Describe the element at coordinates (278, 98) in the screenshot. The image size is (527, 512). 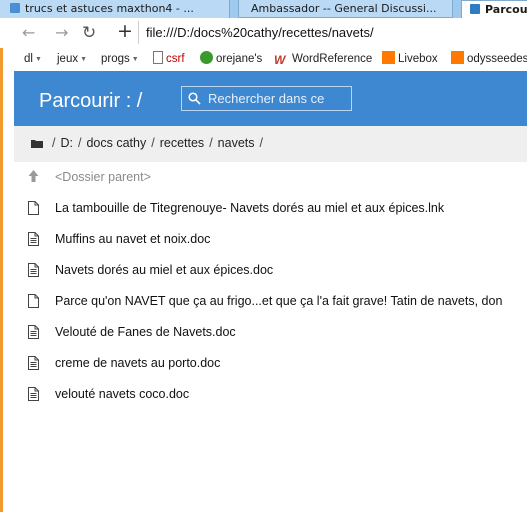
I see `search-input` at that location.